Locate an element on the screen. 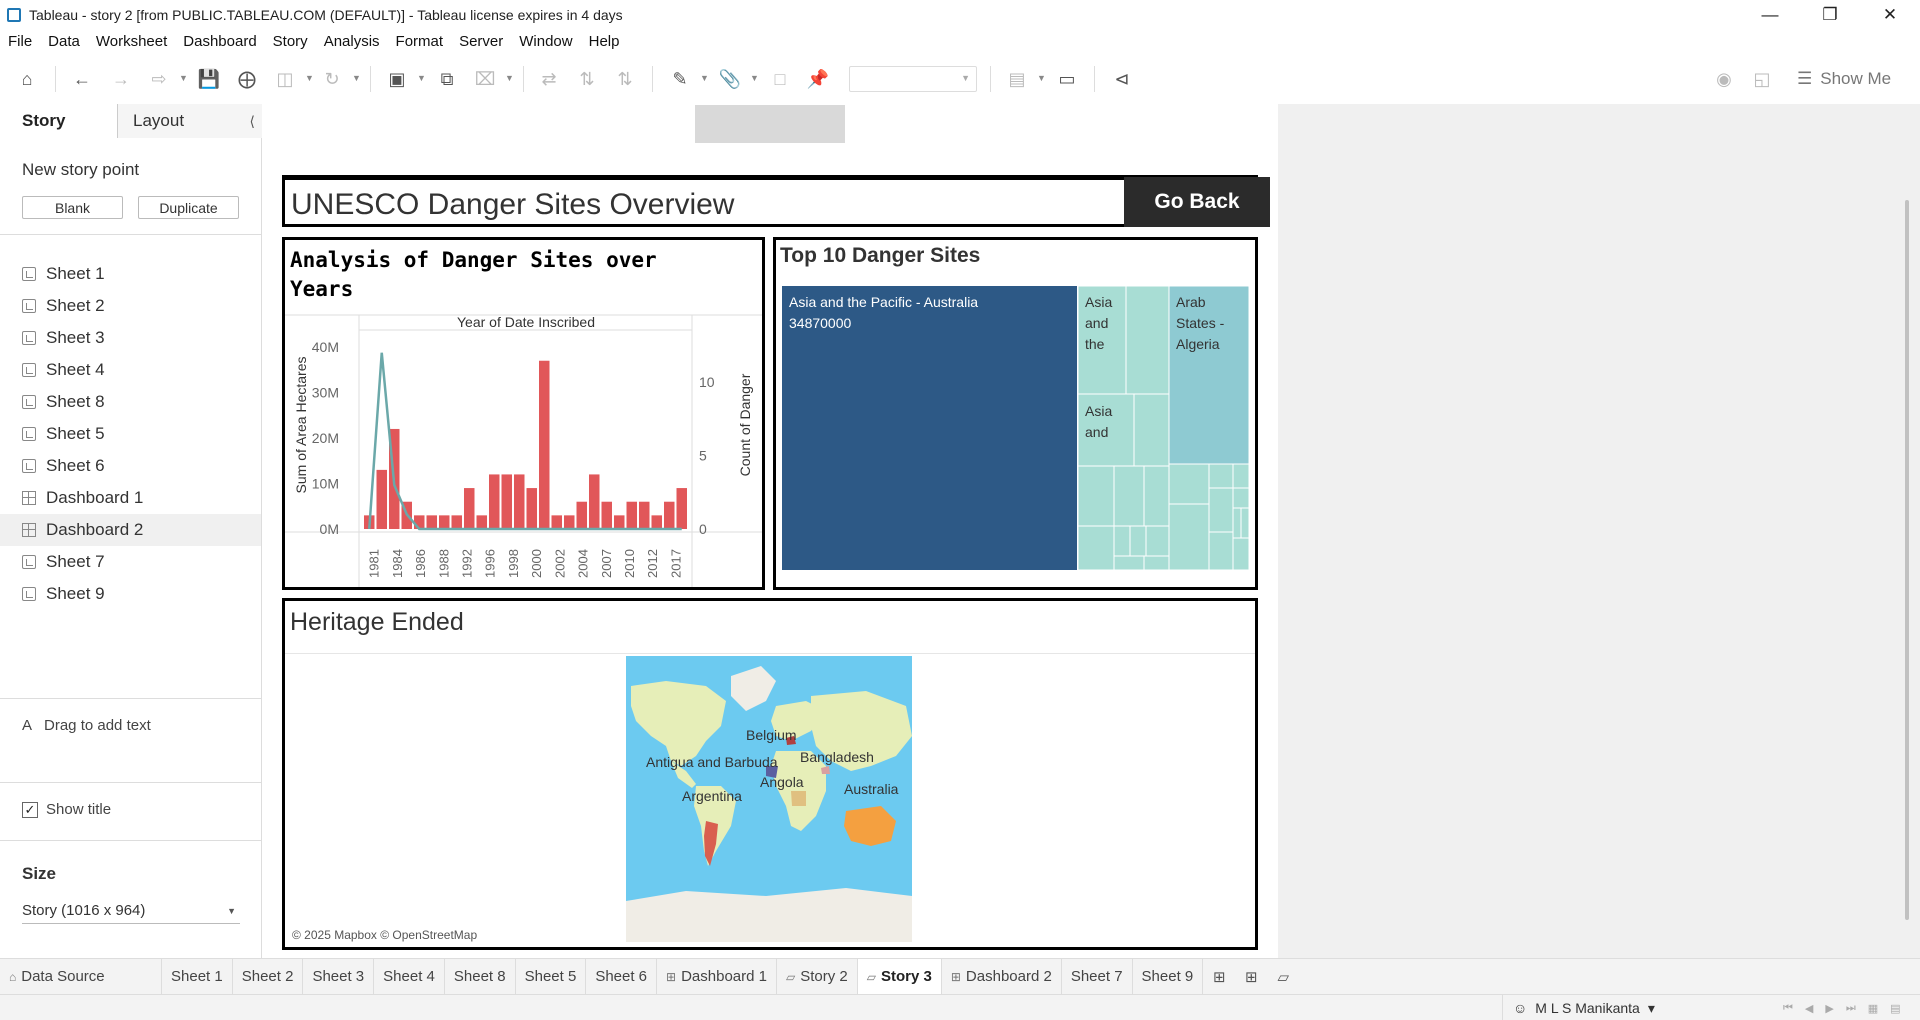  fix-axes-icon: 📌 is located at coordinates (818, 79).